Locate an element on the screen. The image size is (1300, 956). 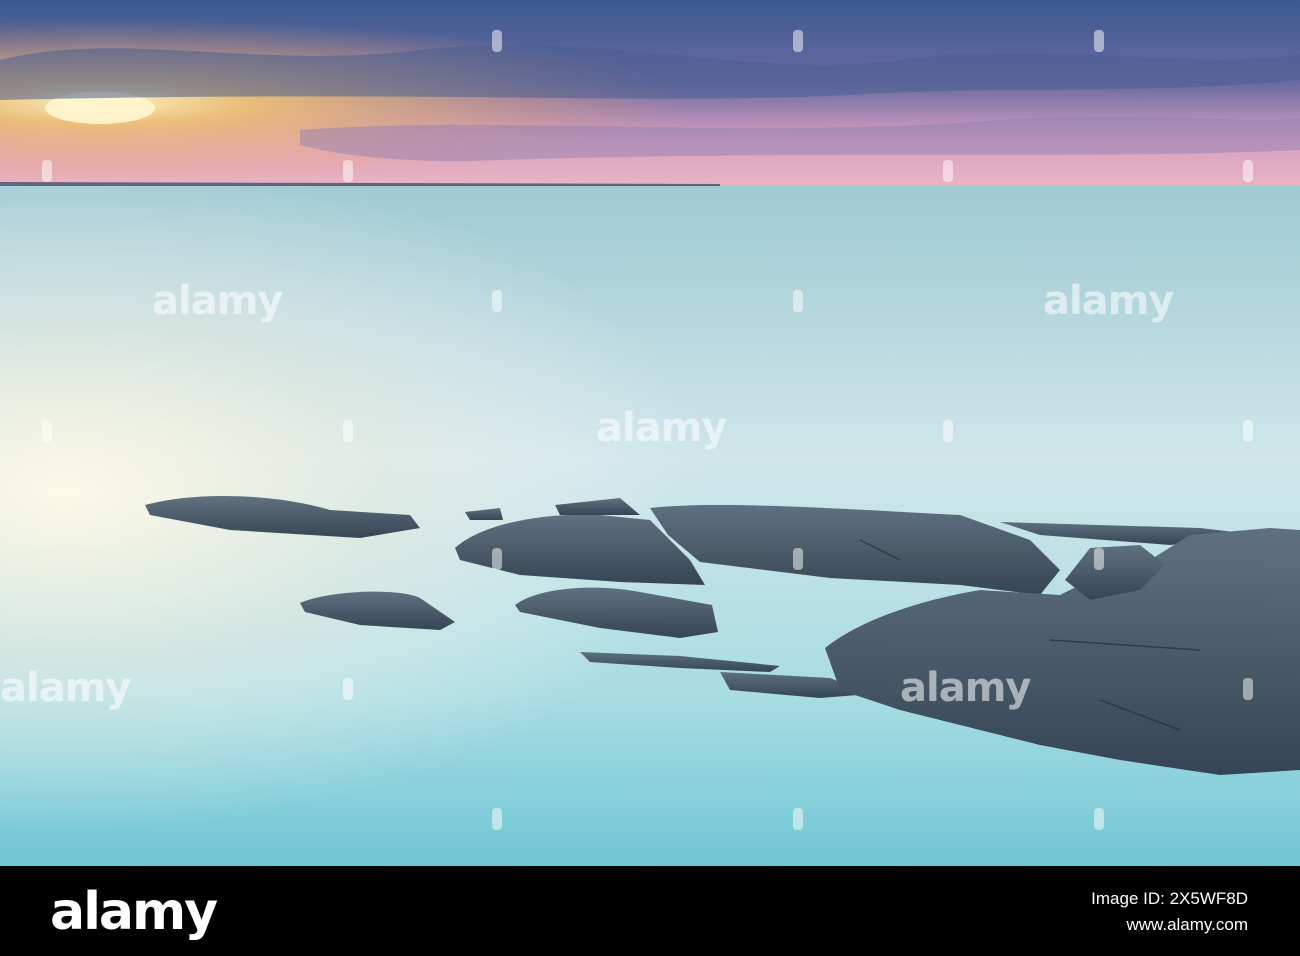
alamy-logo: alamy is located at coordinates (134, 912).